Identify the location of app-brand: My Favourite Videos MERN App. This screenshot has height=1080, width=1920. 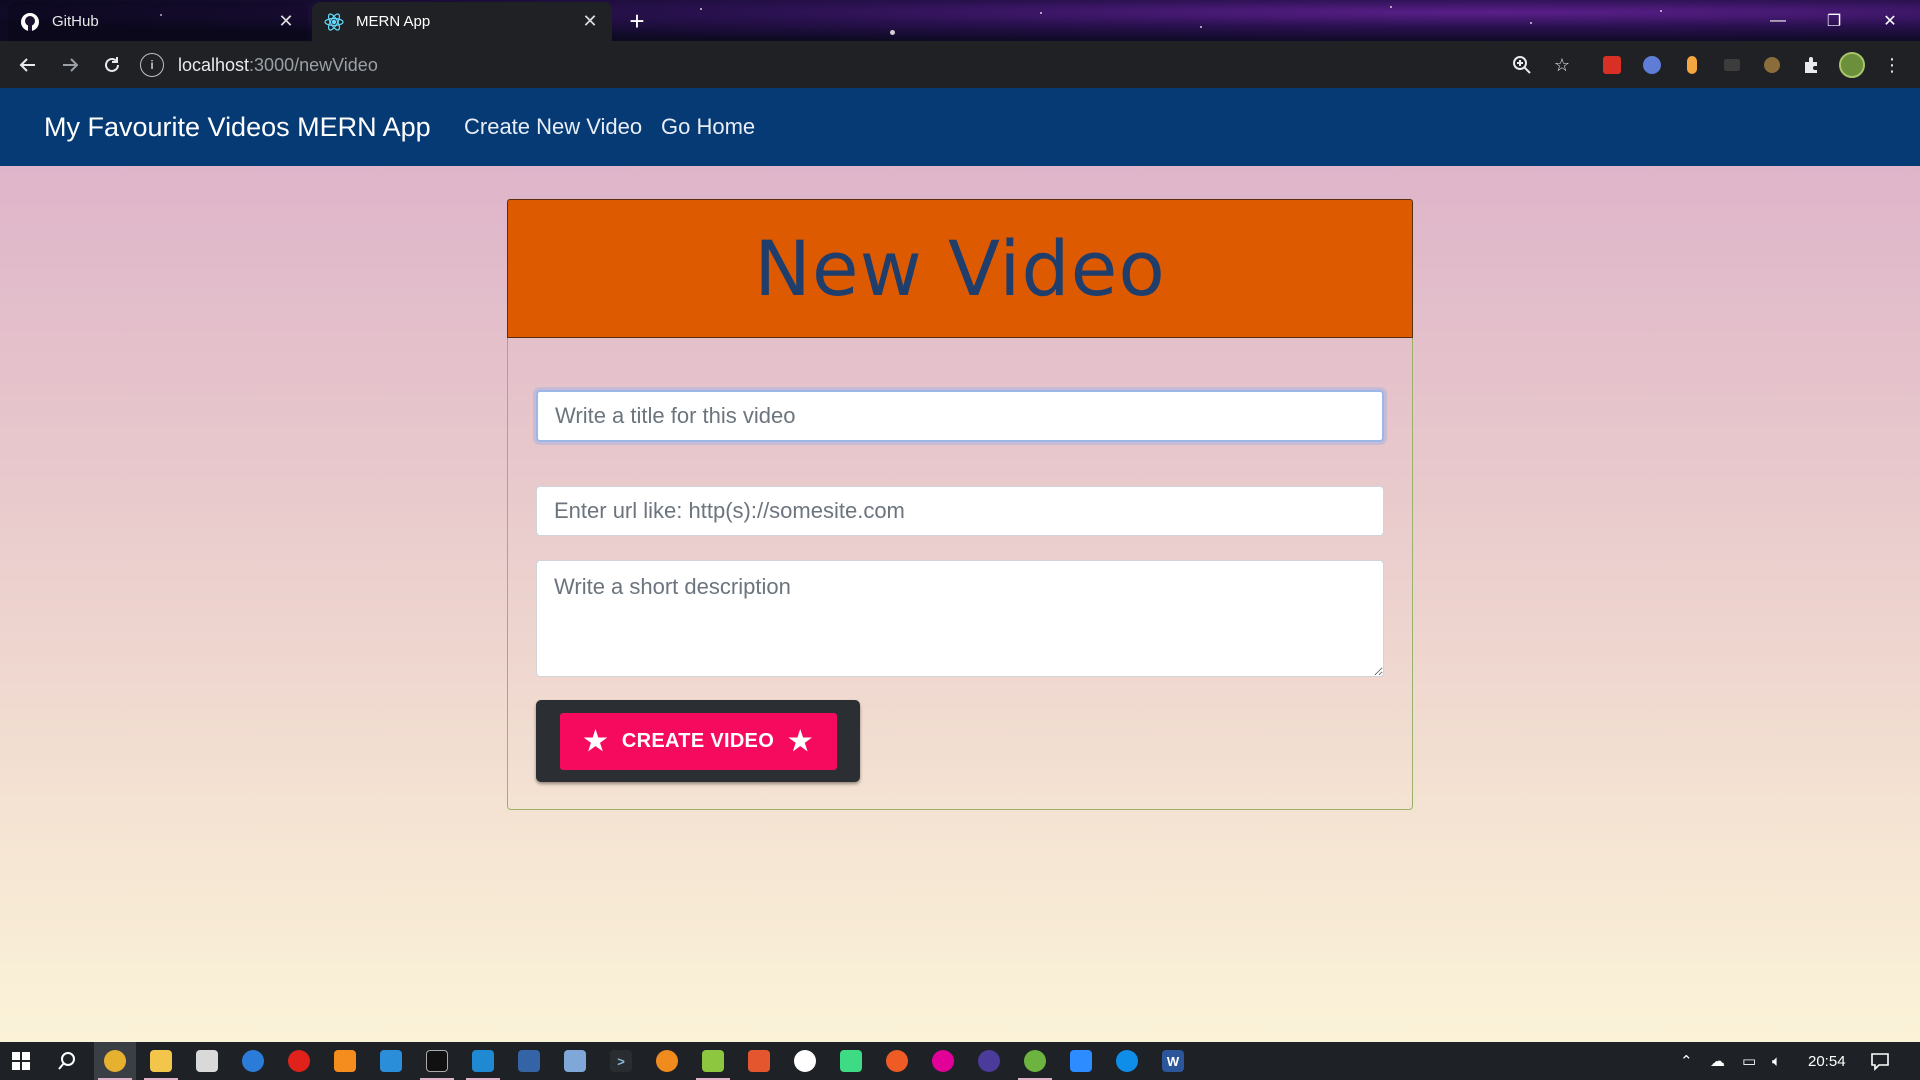
(237, 127).